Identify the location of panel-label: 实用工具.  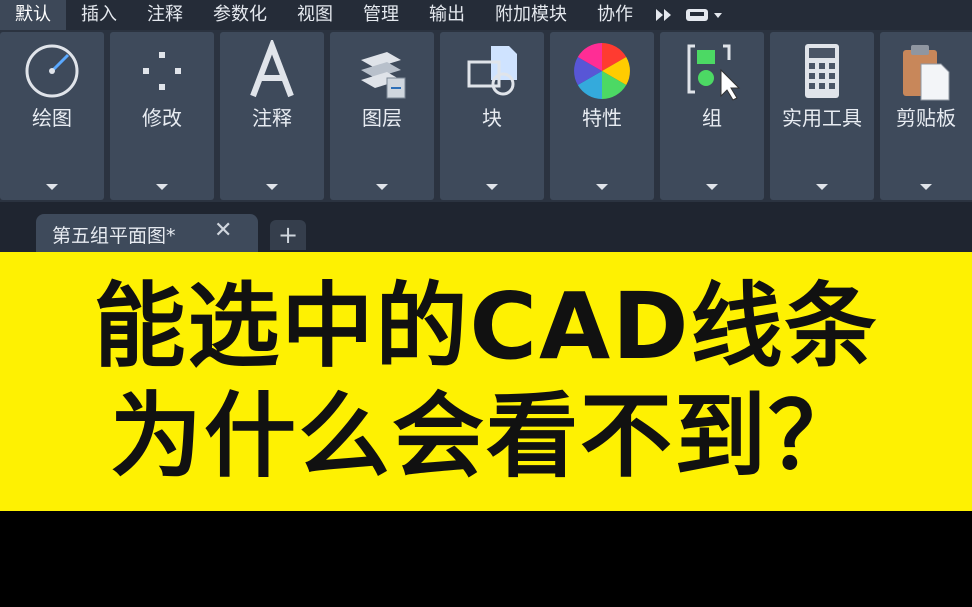
(822, 118).